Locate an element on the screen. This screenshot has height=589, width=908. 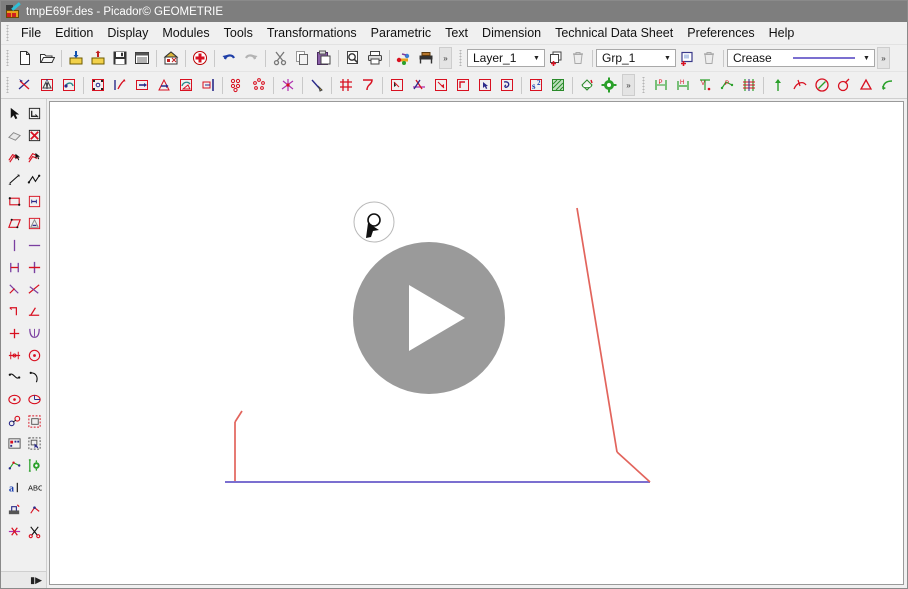
import-icon is located at coordinates (76, 58).